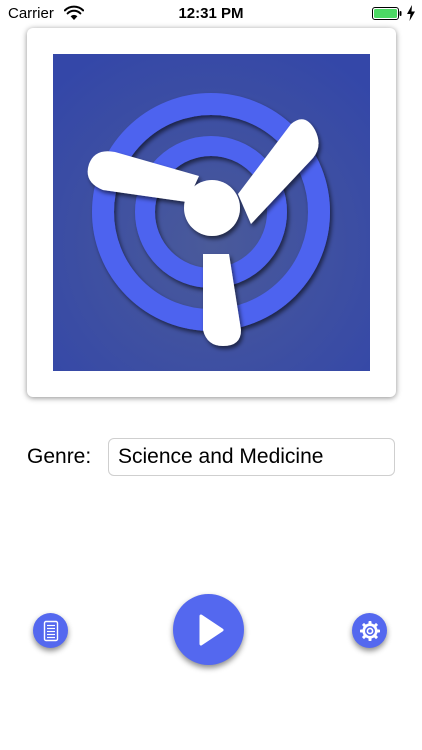  I want to click on genre-label: Genre:, so click(59, 456).